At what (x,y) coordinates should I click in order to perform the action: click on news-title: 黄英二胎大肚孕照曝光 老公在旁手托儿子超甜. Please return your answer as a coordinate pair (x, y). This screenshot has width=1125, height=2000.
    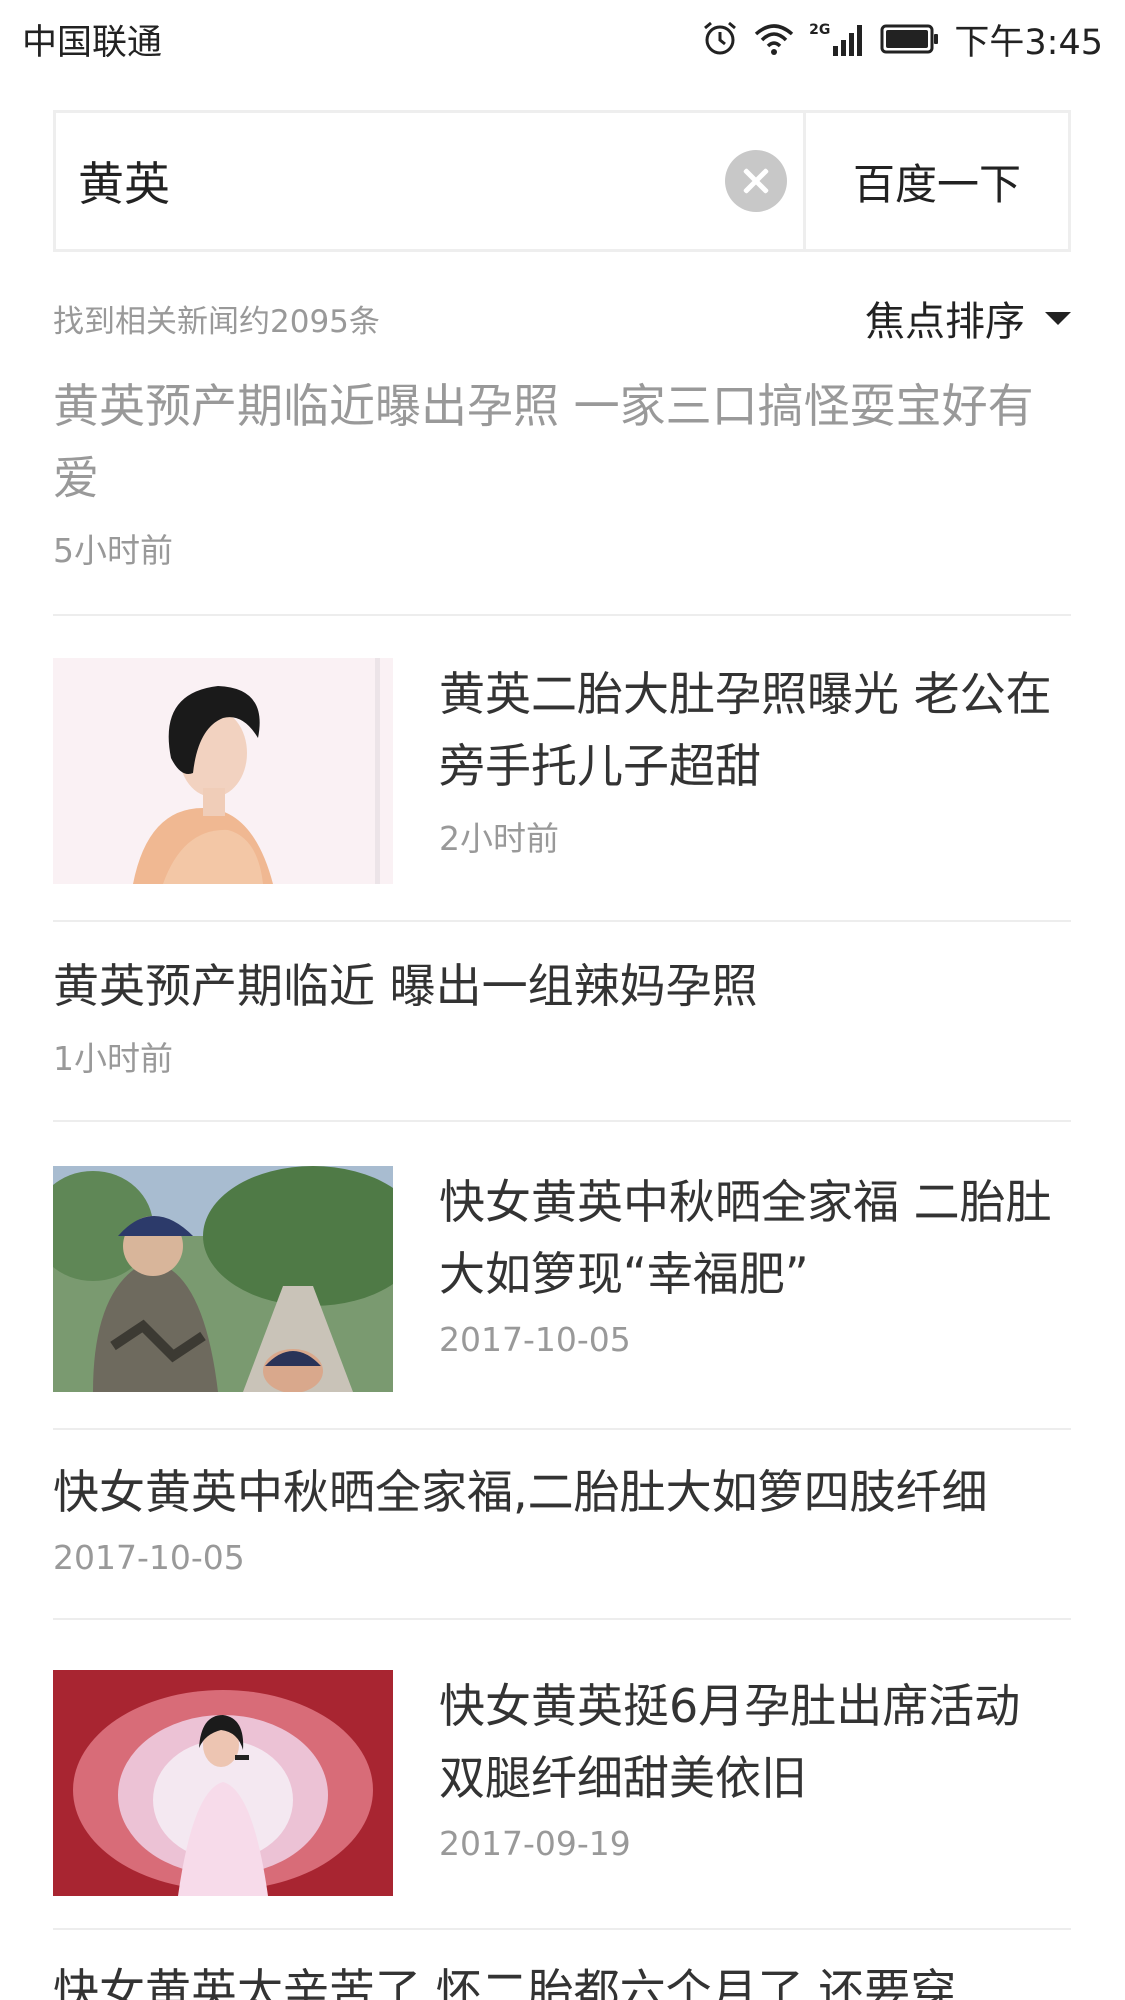
    Looking at the image, I should click on (755, 730).